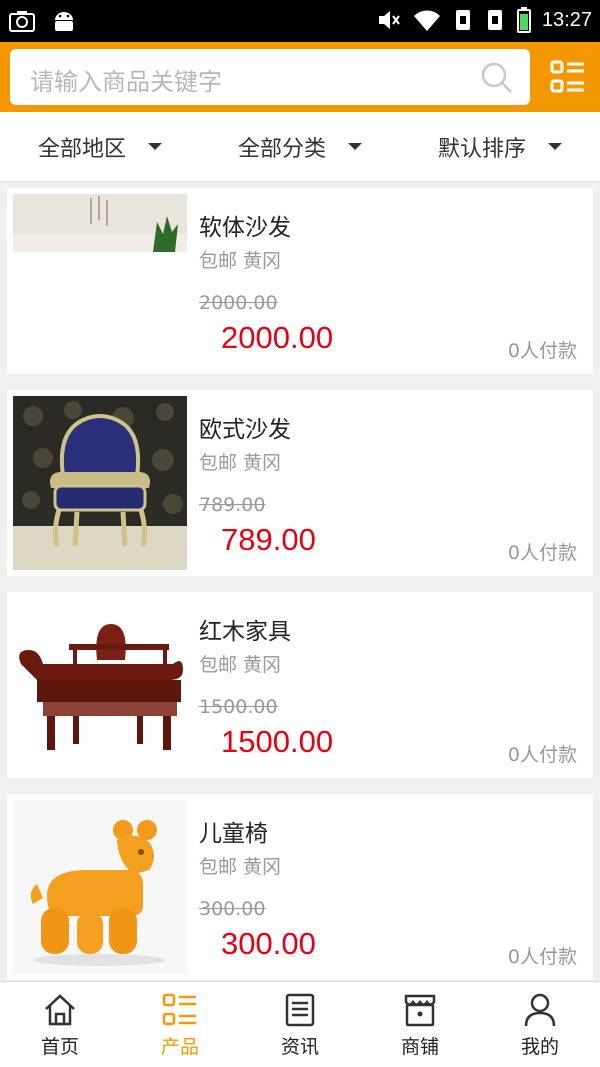  What do you see at coordinates (268, 943) in the screenshot?
I see `sale-price: 300.00` at bounding box center [268, 943].